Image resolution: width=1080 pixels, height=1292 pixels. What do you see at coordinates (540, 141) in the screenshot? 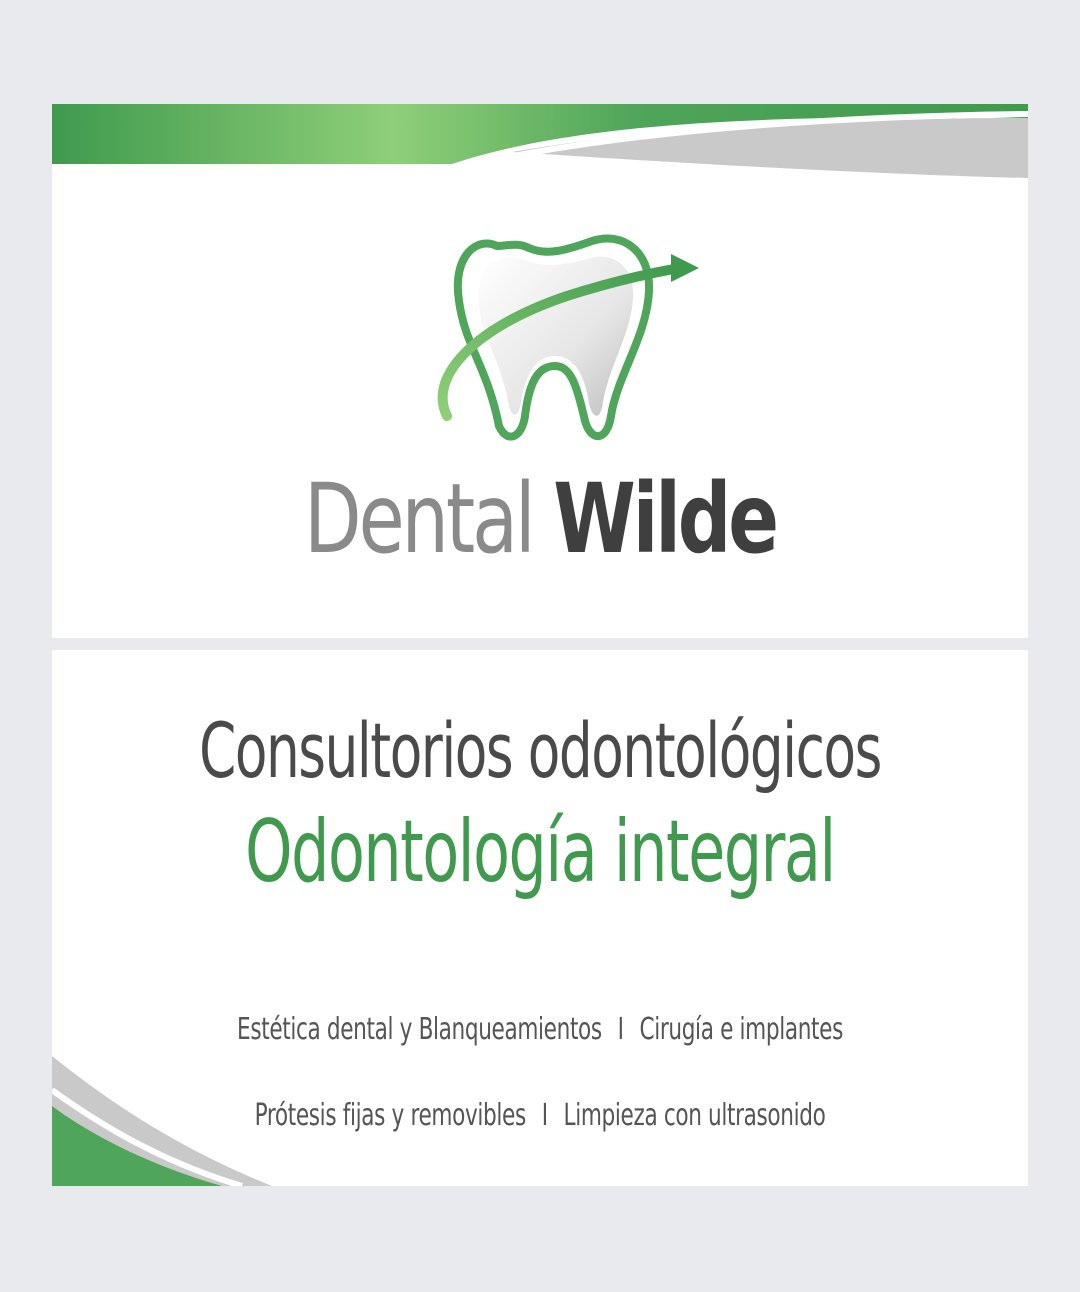
I see `top-swoosh-decoration` at bounding box center [540, 141].